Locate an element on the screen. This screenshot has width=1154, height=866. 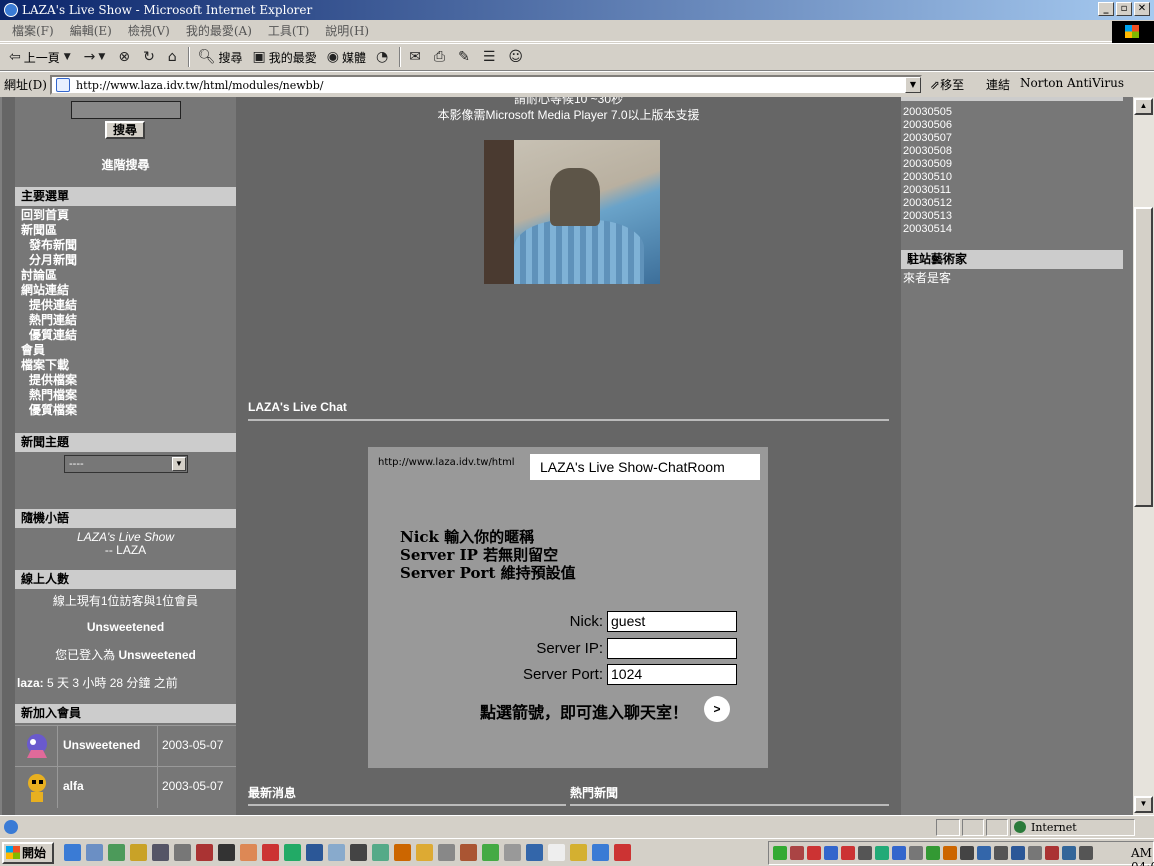
archive-date-link: 20030509 is located at coordinates (926, 164).